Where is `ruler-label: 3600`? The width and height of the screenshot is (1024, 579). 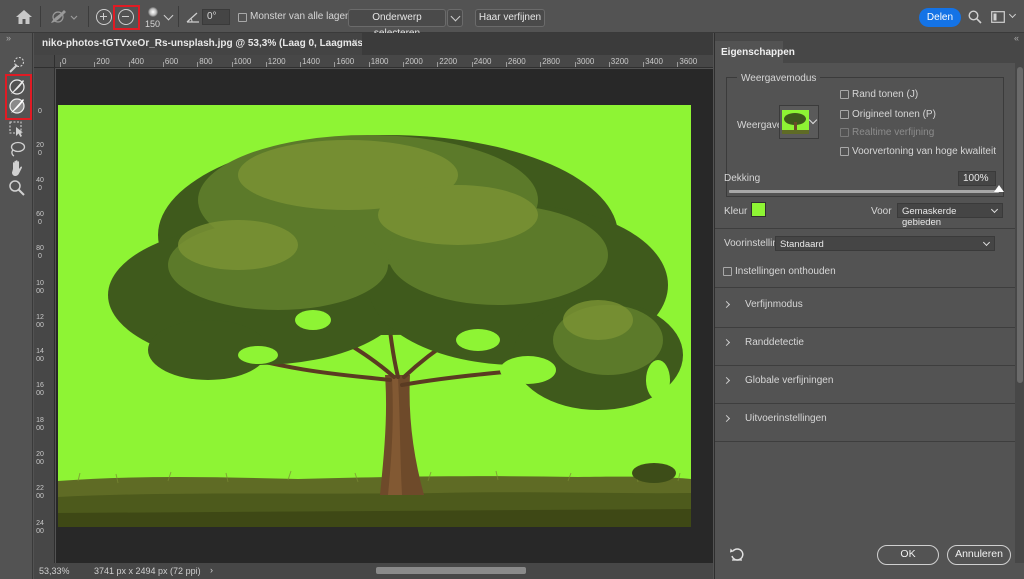
ruler-label: 3600 is located at coordinates (688, 61).